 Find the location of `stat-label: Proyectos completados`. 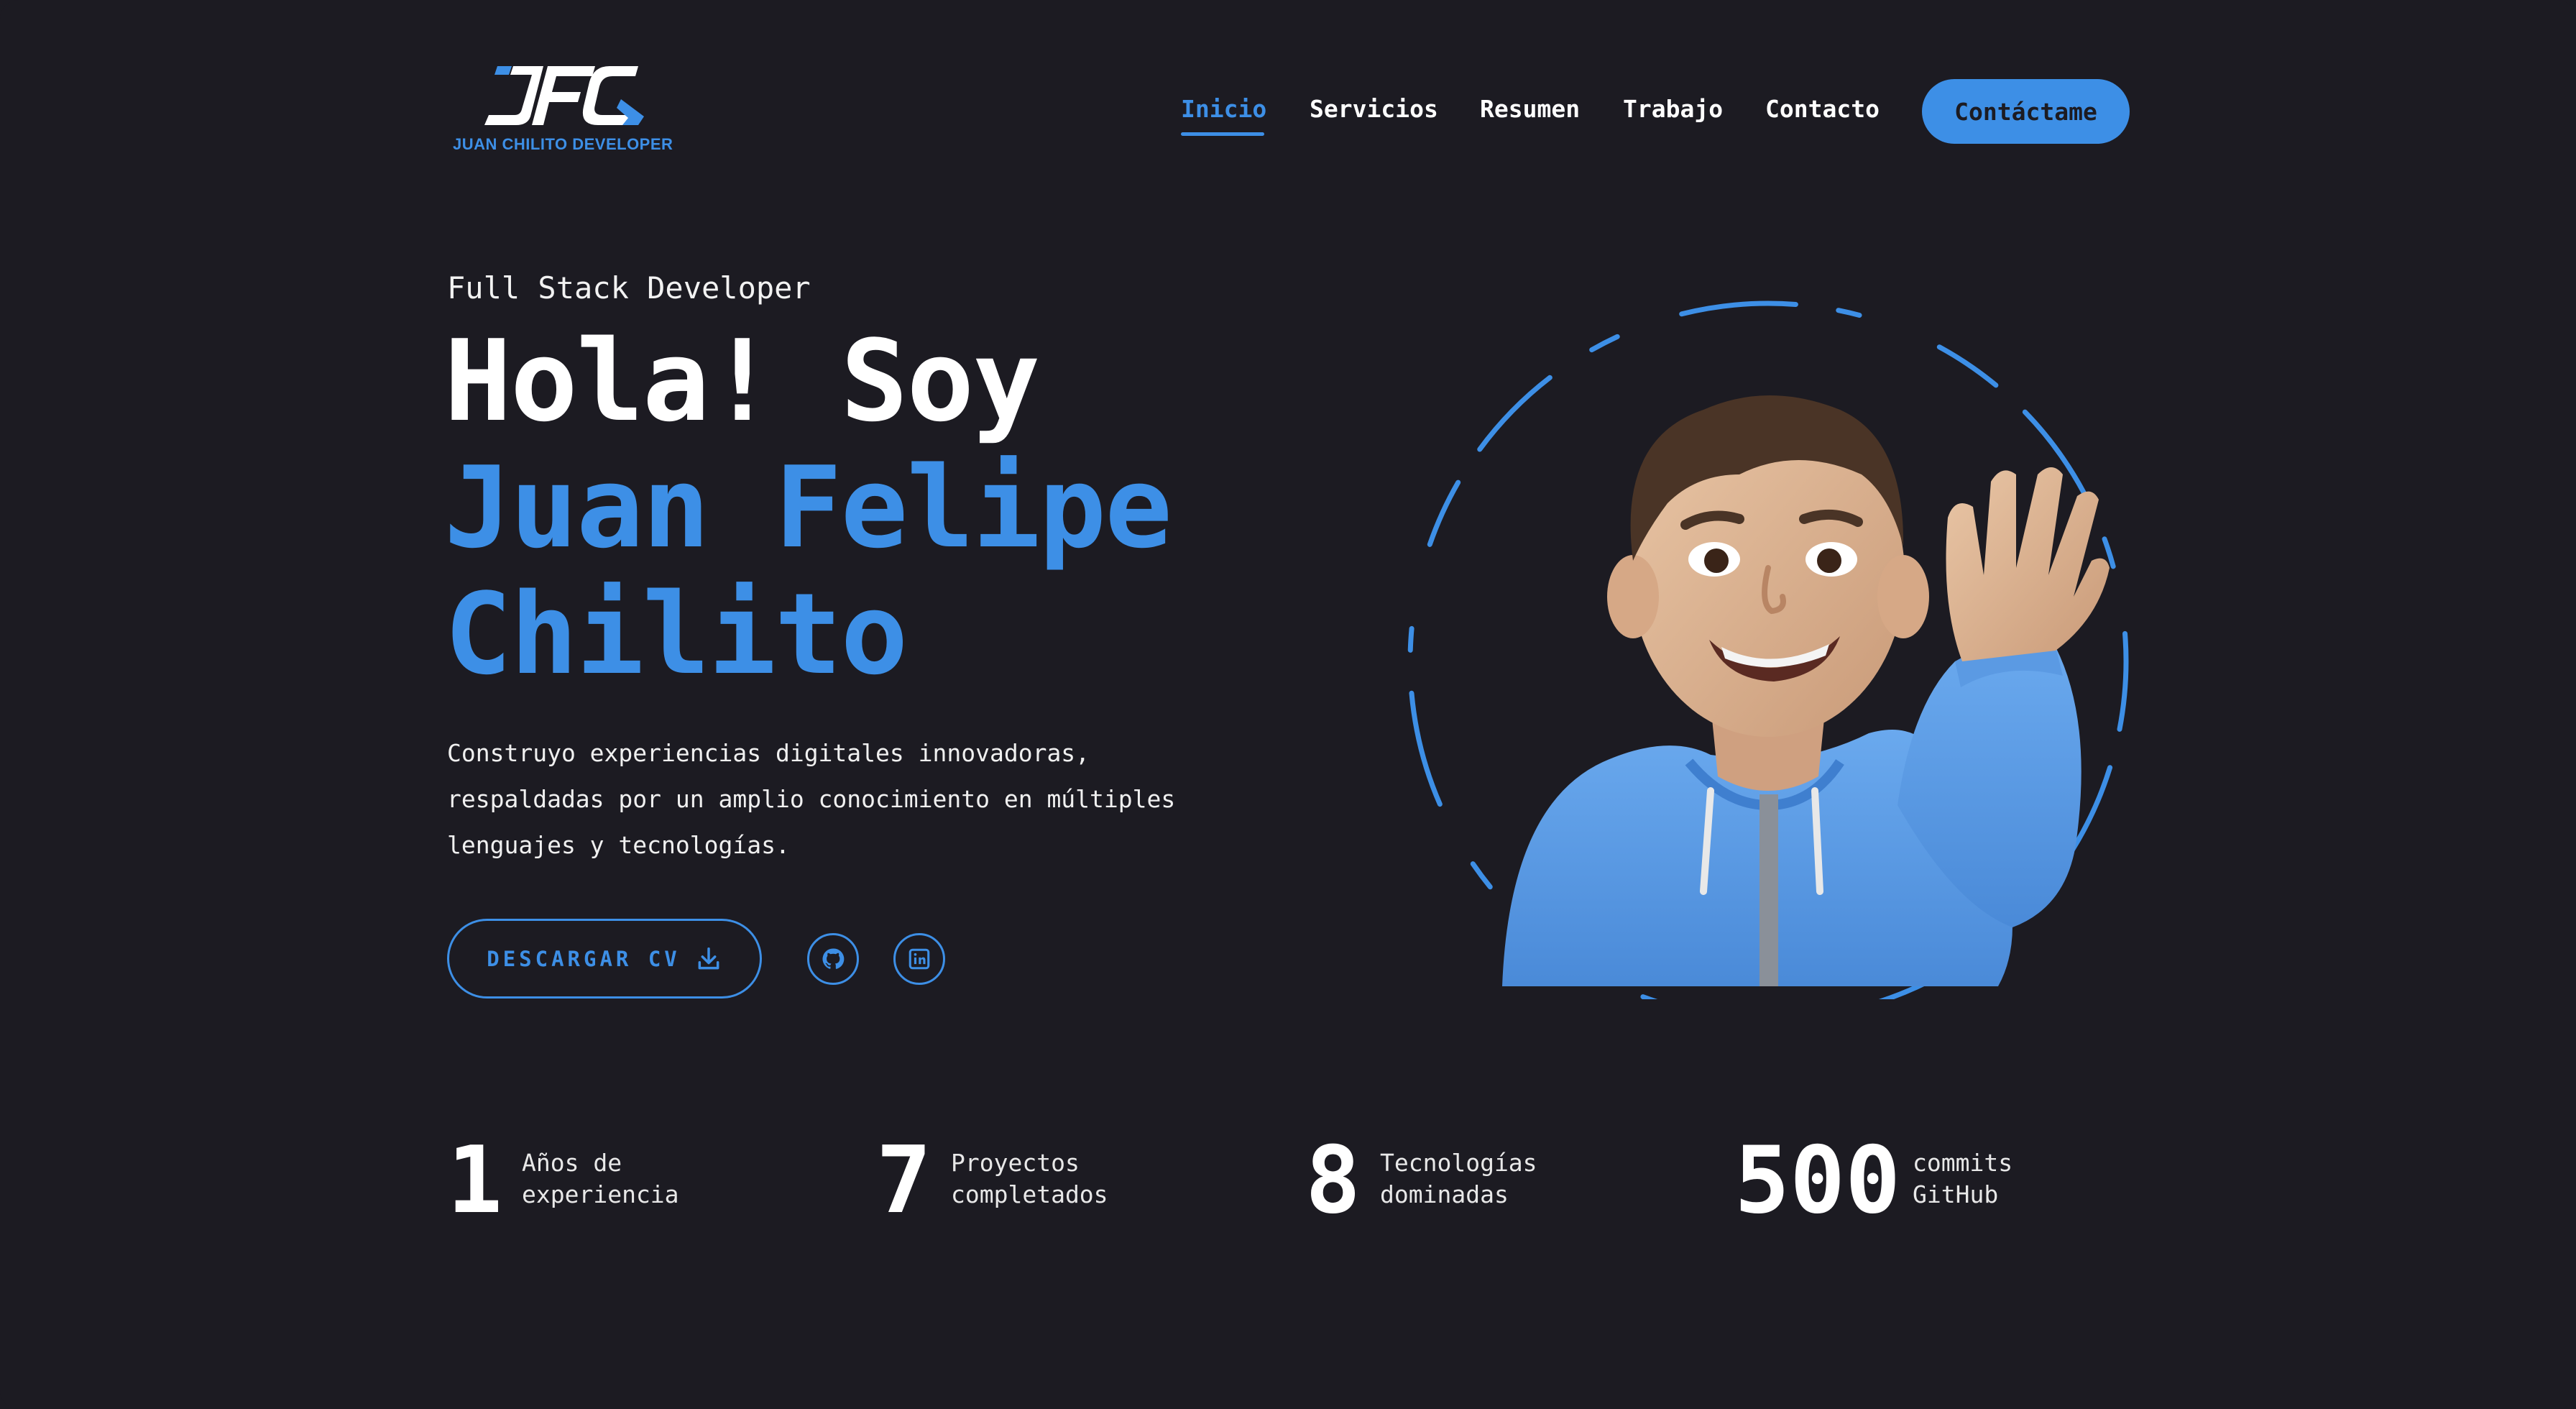

stat-label: Proyectos completados is located at coordinates (1029, 1179).